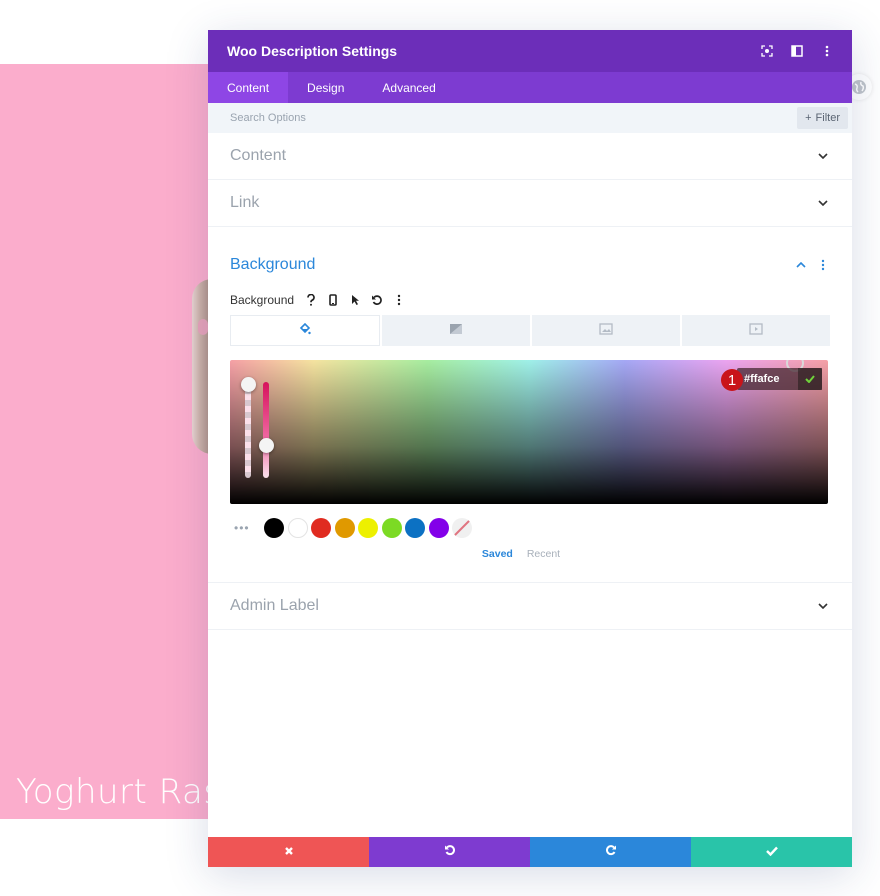 The image size is (880, 896). I want to click on hex-value: #ffafce, so click(767, 379).